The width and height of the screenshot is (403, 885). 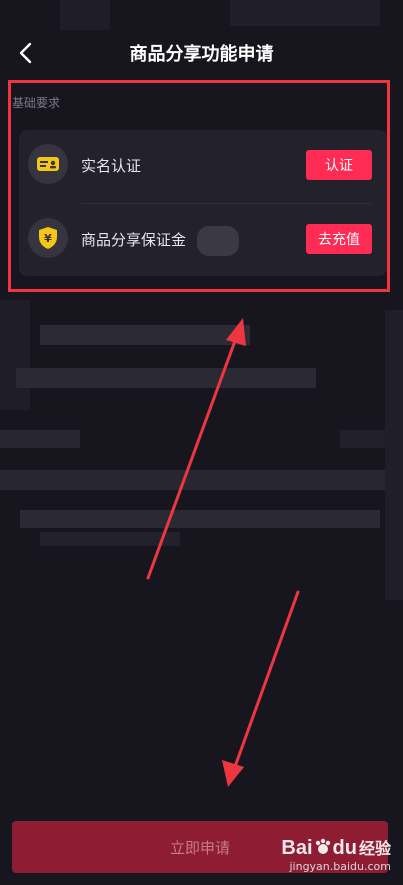 I want to click on id-card-icon, so click(x=48, y=164).